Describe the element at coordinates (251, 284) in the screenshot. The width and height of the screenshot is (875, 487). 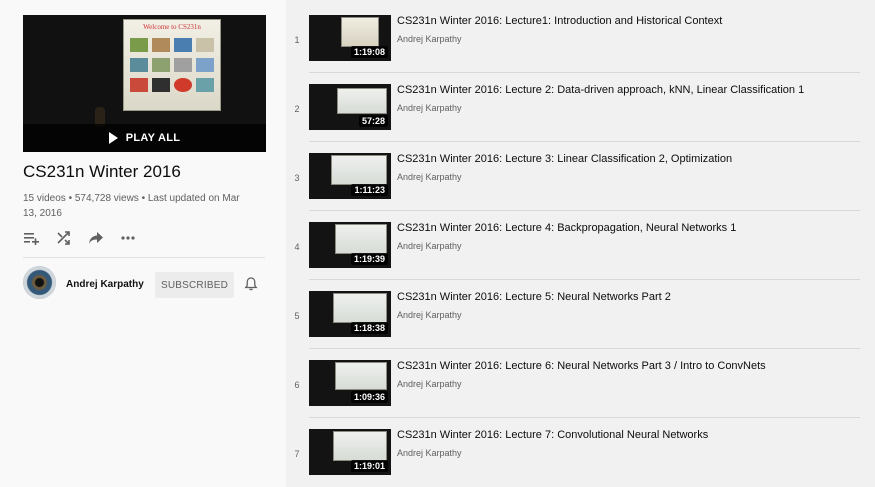
I see `bell-icon` at that location.